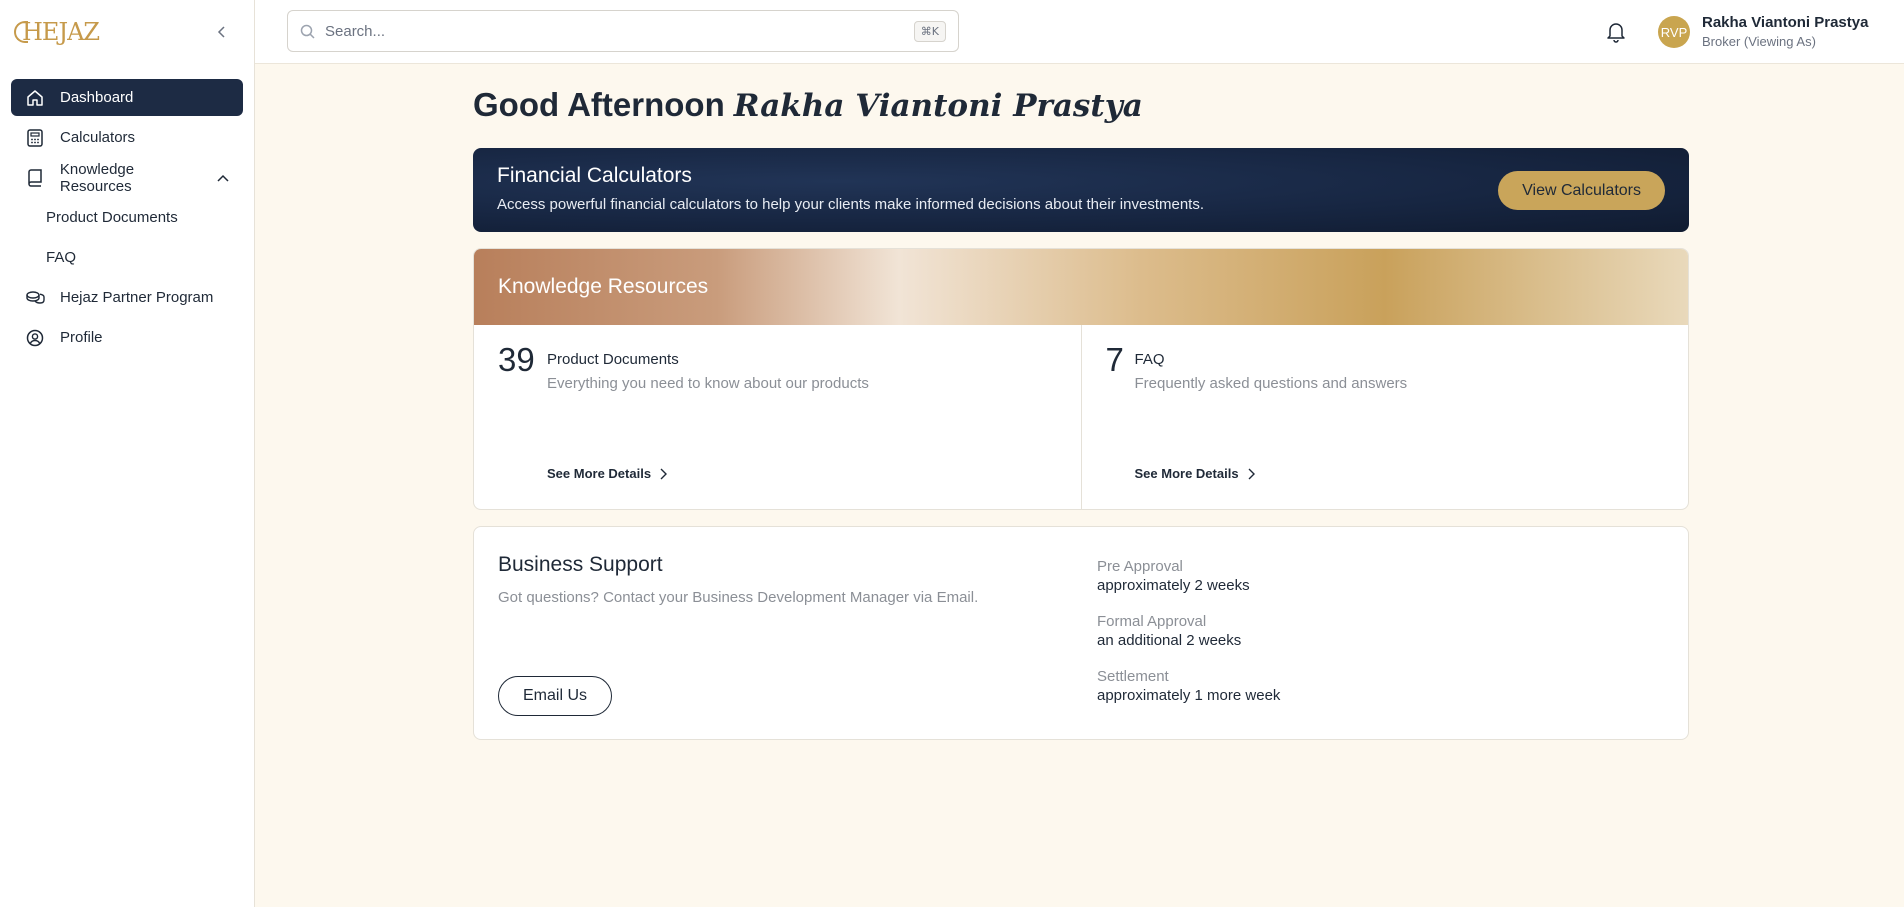 This screenshot has height=907, width=1904. Describe the element at coordinates (61, 257) in the screenshot. I see `sidebar-item-label: FAQ` at that location.